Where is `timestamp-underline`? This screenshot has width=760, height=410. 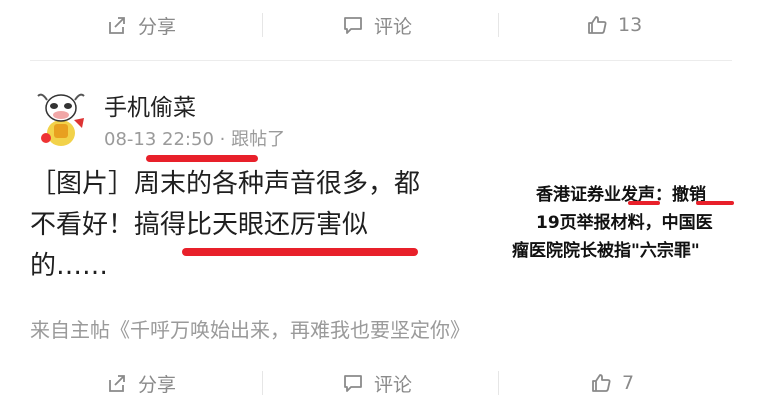
timestamp-underline is located at coordinates (202, 158).